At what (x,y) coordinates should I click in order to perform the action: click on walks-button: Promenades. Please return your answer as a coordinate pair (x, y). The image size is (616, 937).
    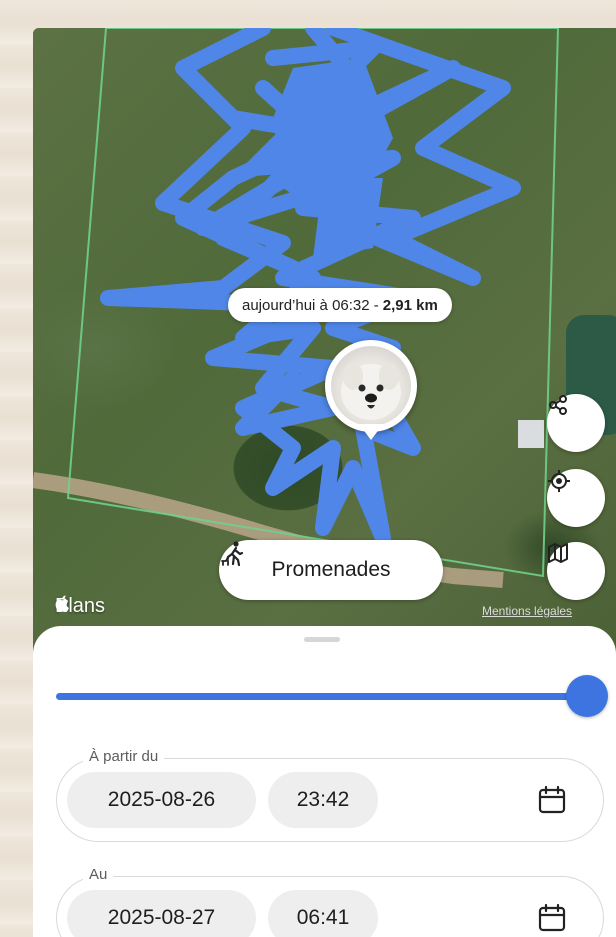
    Looking at the image, I should click on (331, 570).